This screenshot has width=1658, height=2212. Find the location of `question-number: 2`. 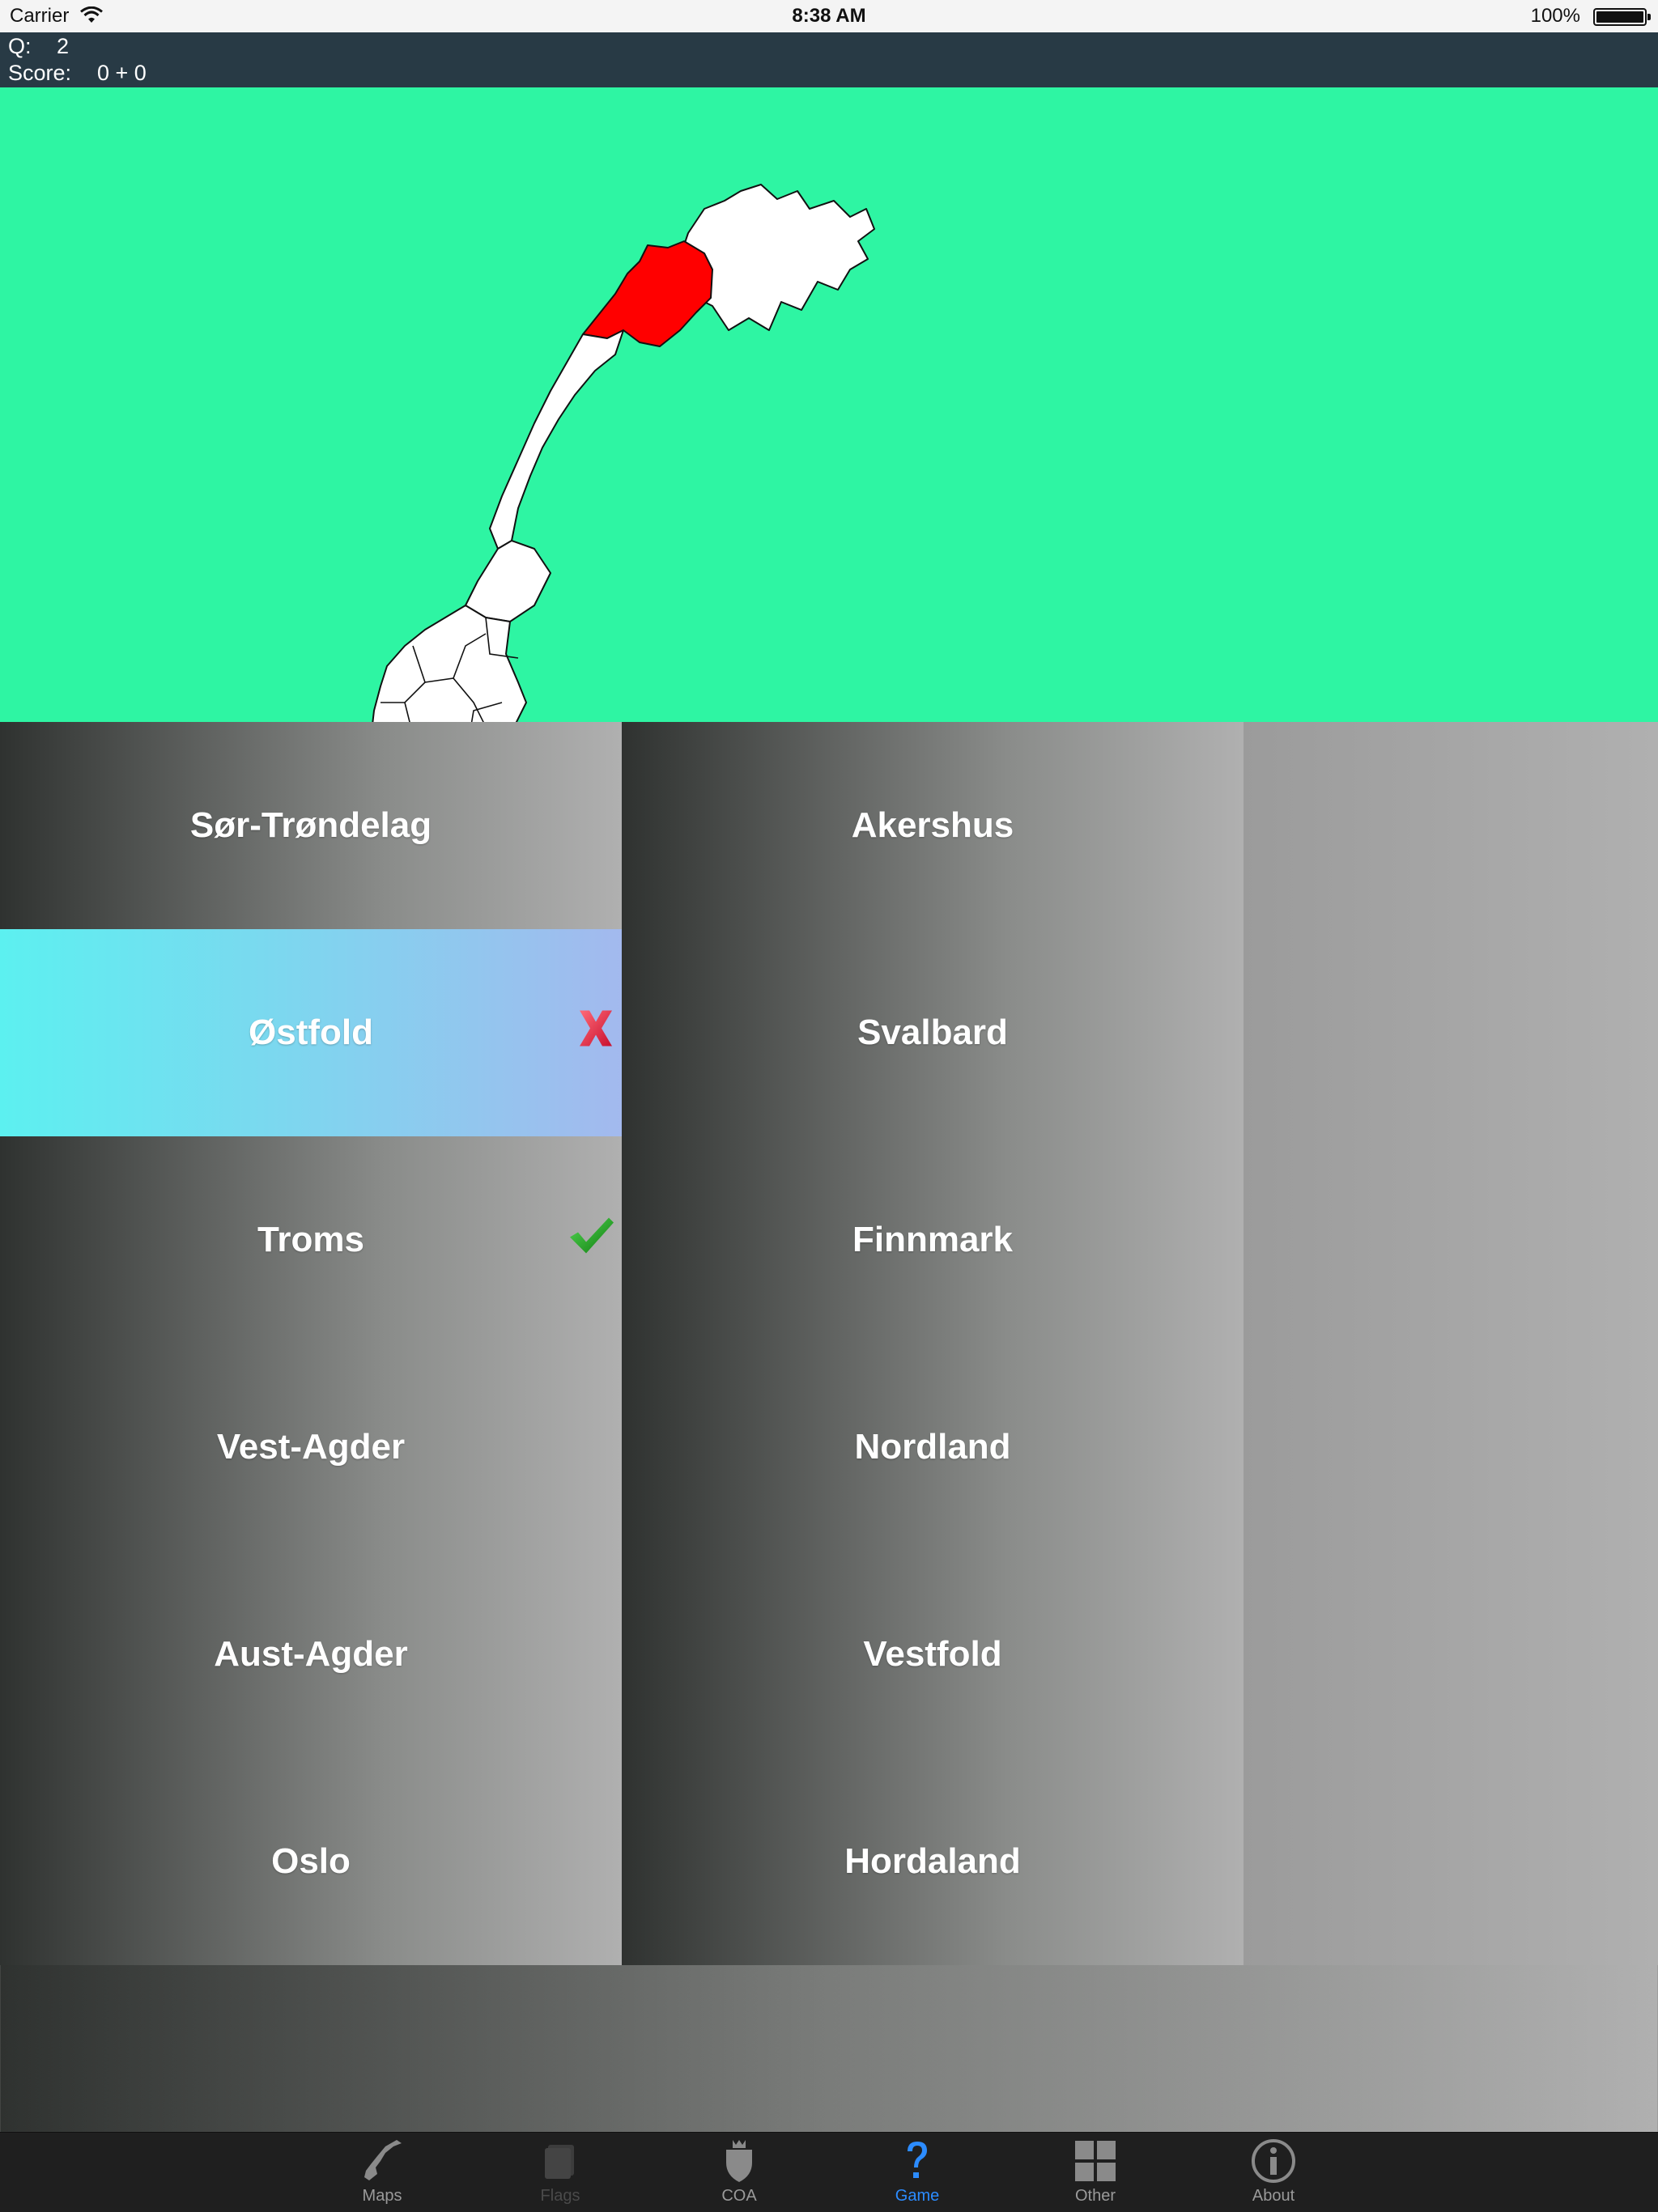

question-number: 2 is located at coordinates (63, 46).